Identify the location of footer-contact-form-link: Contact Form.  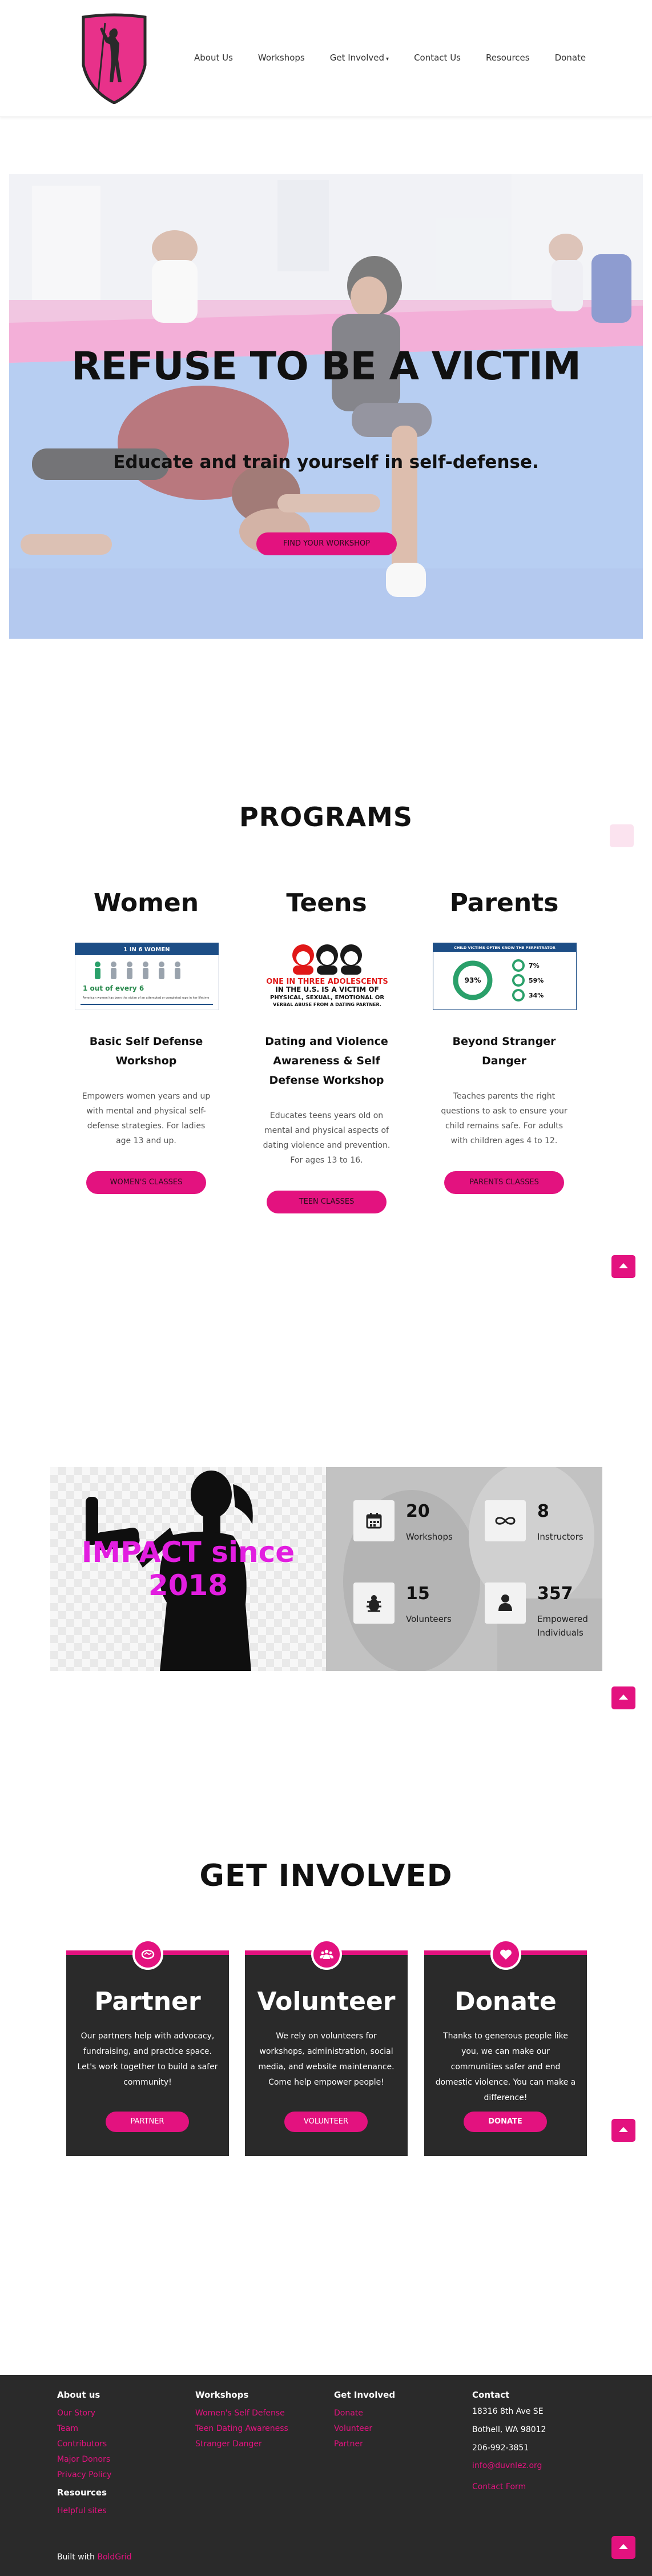
(509, 2487).